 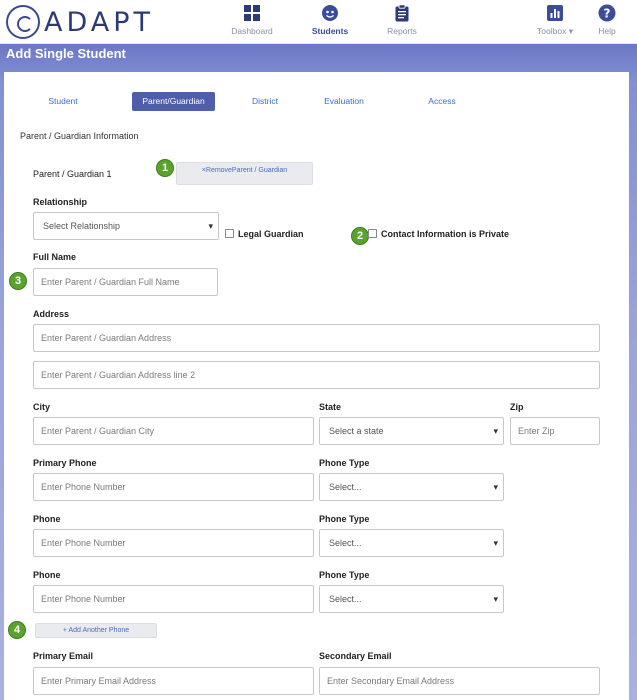 I want to click on help-question-icon: ?, so click(x=607, y=13).